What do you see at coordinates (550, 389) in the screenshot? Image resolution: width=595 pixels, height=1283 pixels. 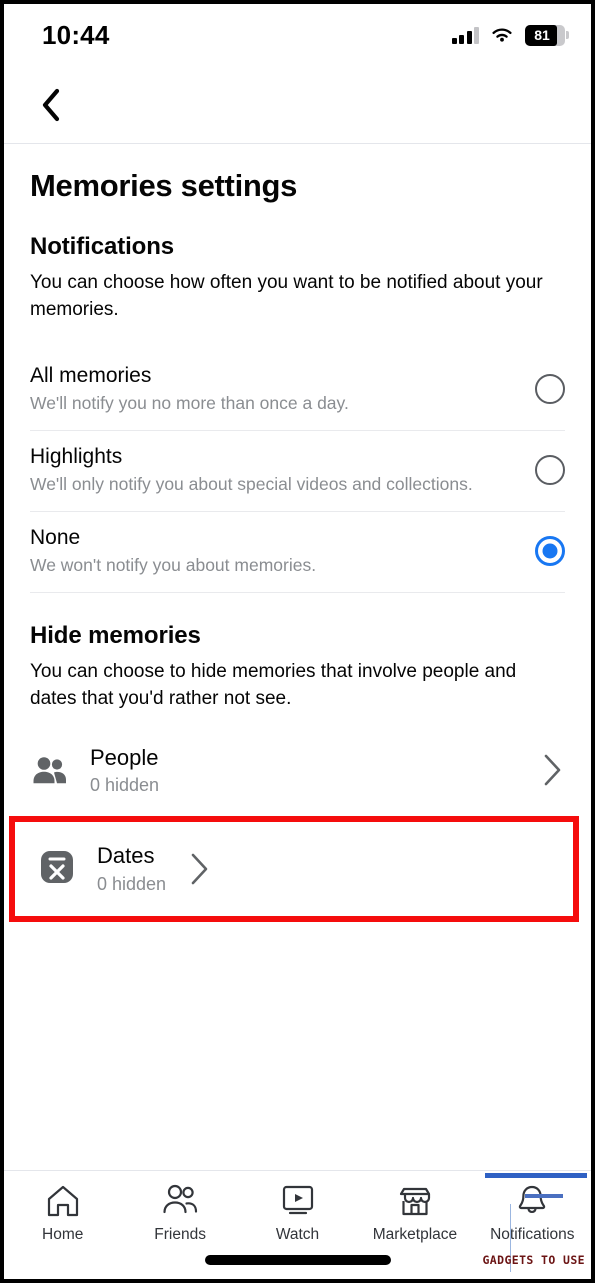 I see `radio-all-memories` at bounding box center [550, 389].